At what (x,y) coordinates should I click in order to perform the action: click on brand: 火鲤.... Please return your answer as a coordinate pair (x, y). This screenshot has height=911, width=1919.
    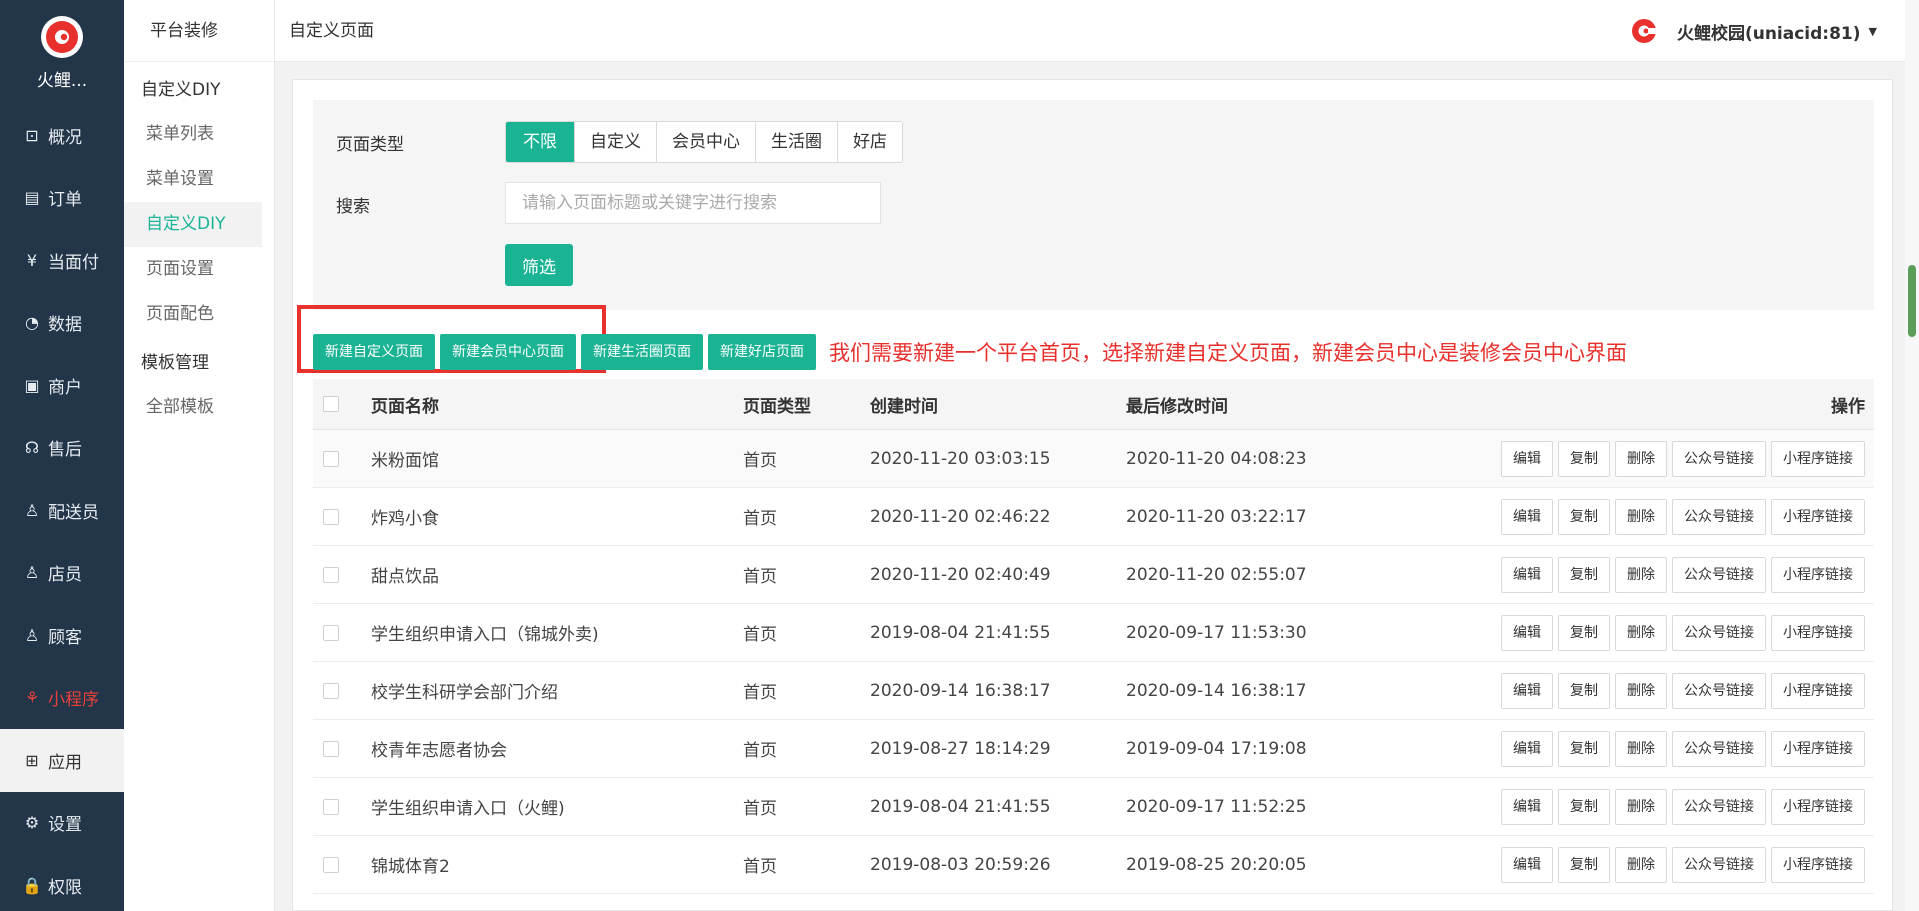
    Looking at the image, I should click on (62, 52).